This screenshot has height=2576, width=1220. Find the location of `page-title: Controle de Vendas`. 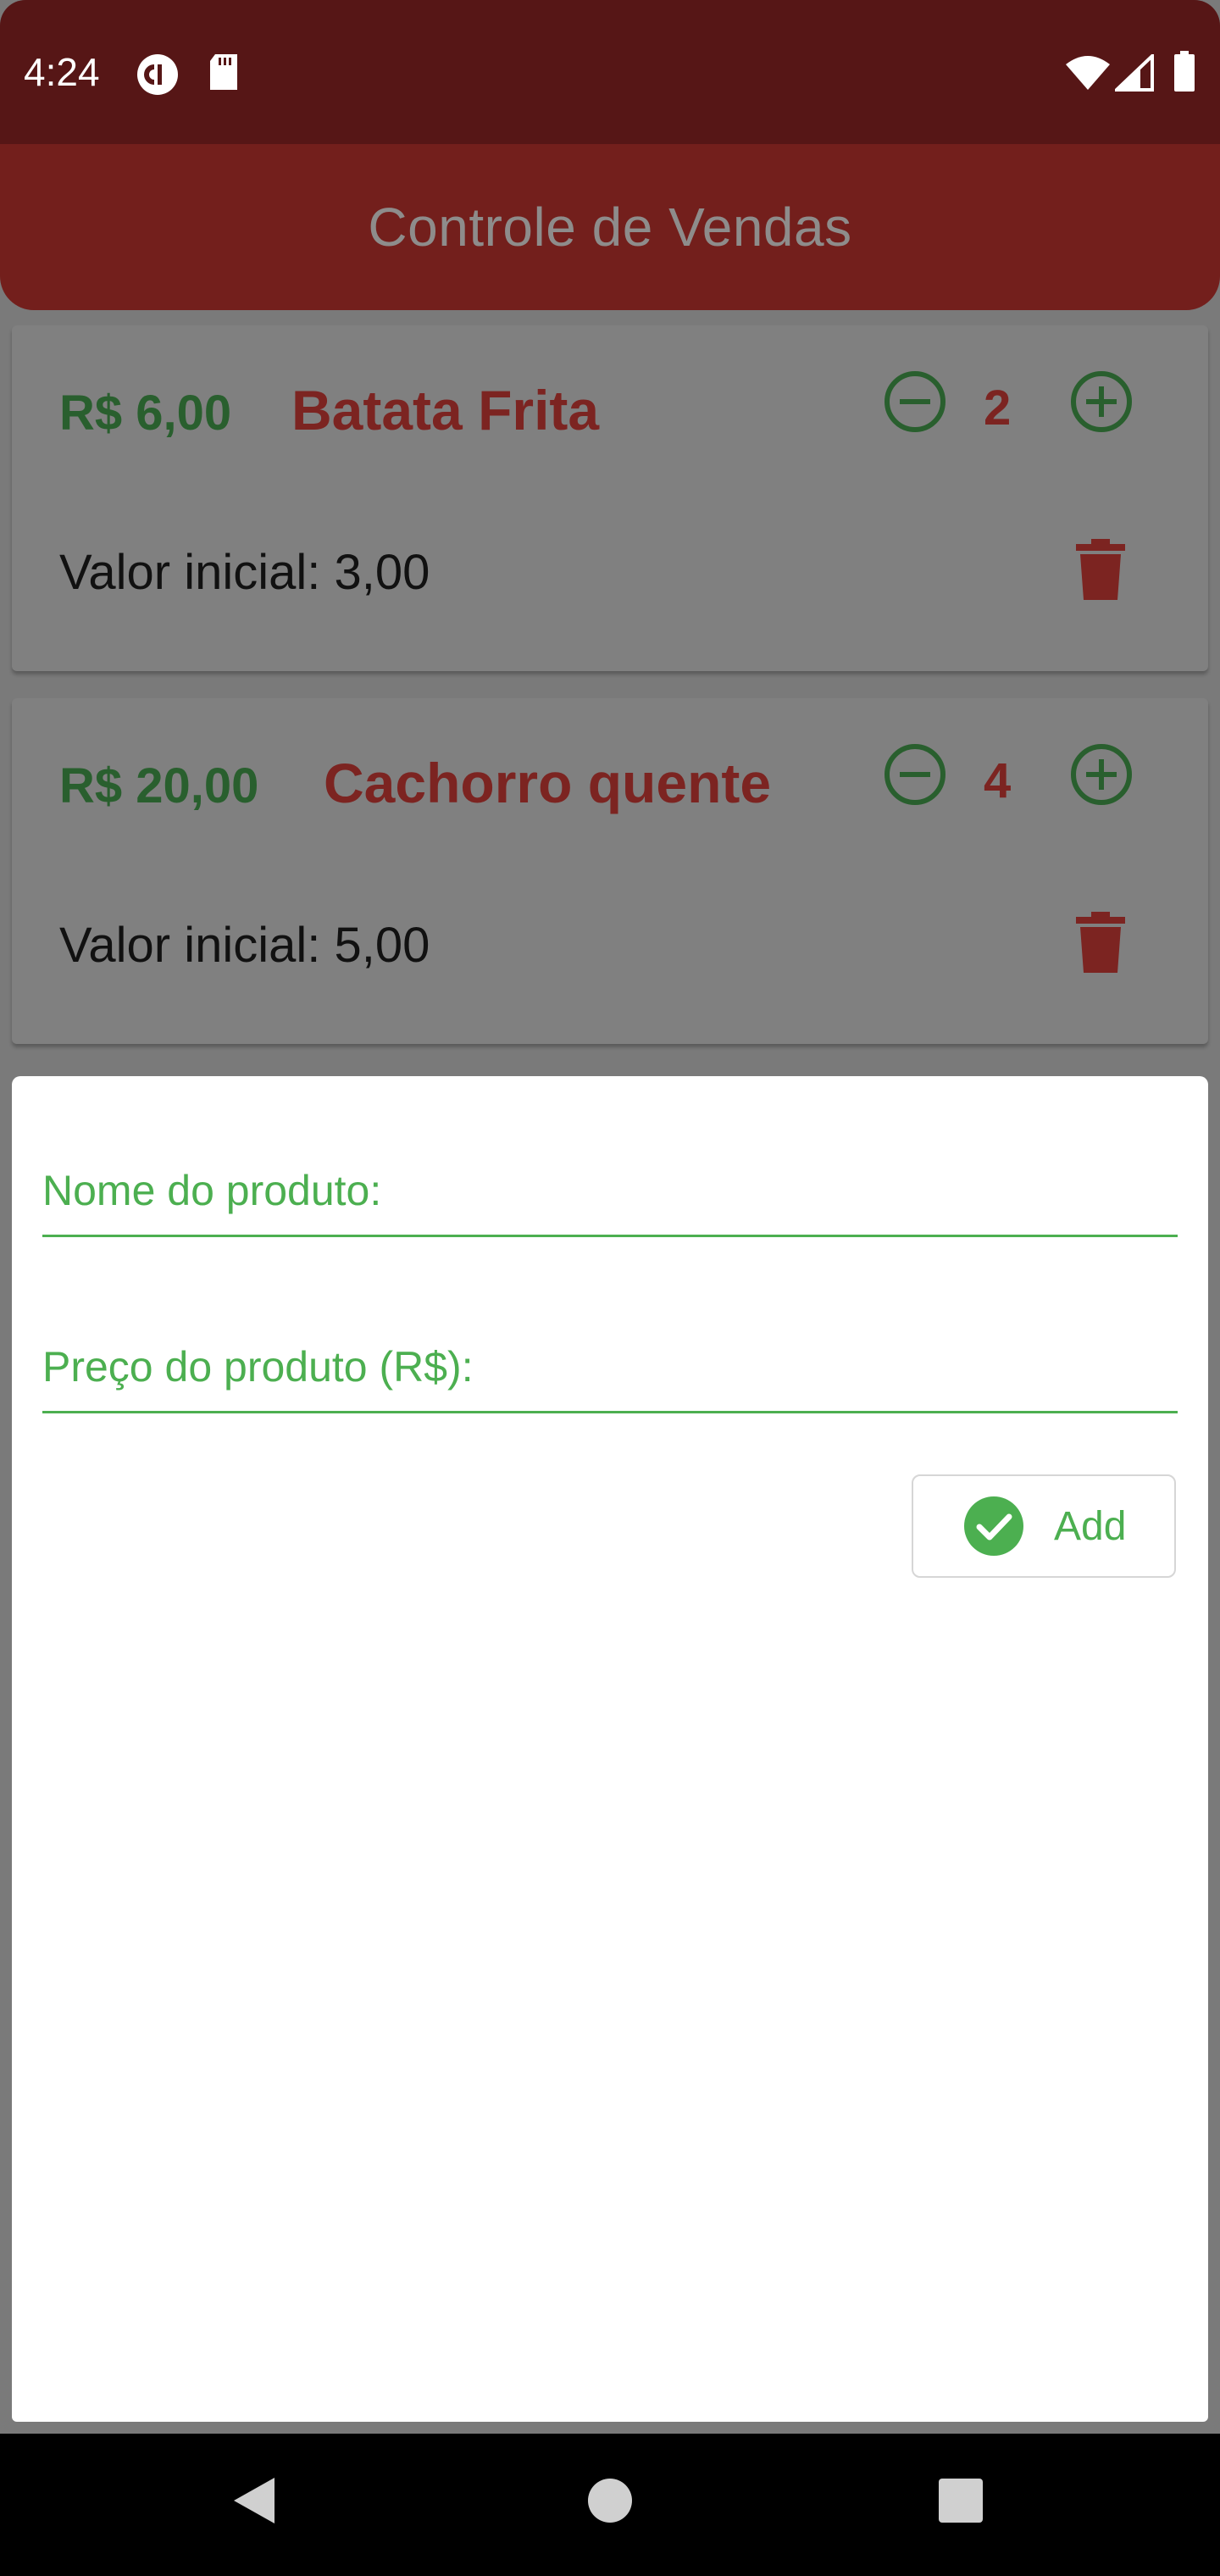

page-title: Controle de Vendas is located at coordinates (610, 228).